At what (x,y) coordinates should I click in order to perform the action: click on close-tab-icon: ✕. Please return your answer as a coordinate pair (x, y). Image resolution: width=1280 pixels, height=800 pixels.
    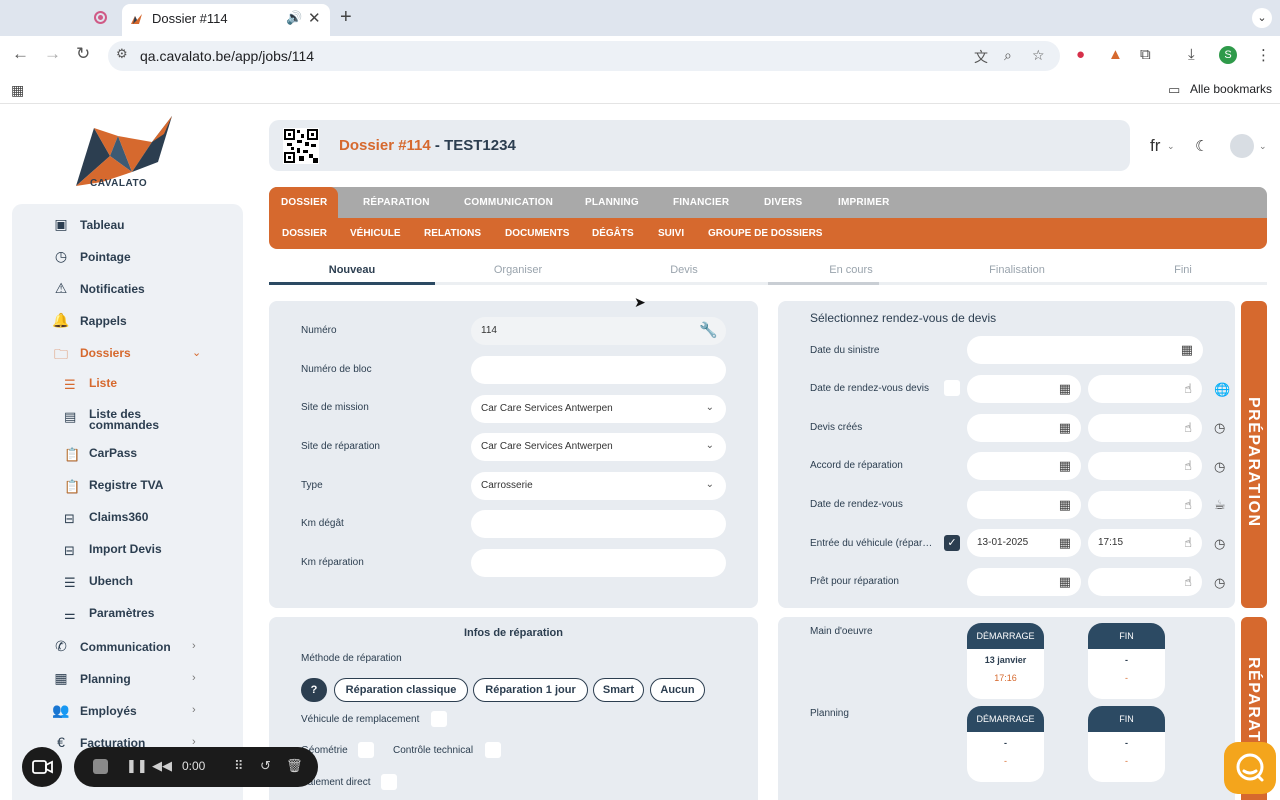
    Looking at the image, I should click on (314, 18).